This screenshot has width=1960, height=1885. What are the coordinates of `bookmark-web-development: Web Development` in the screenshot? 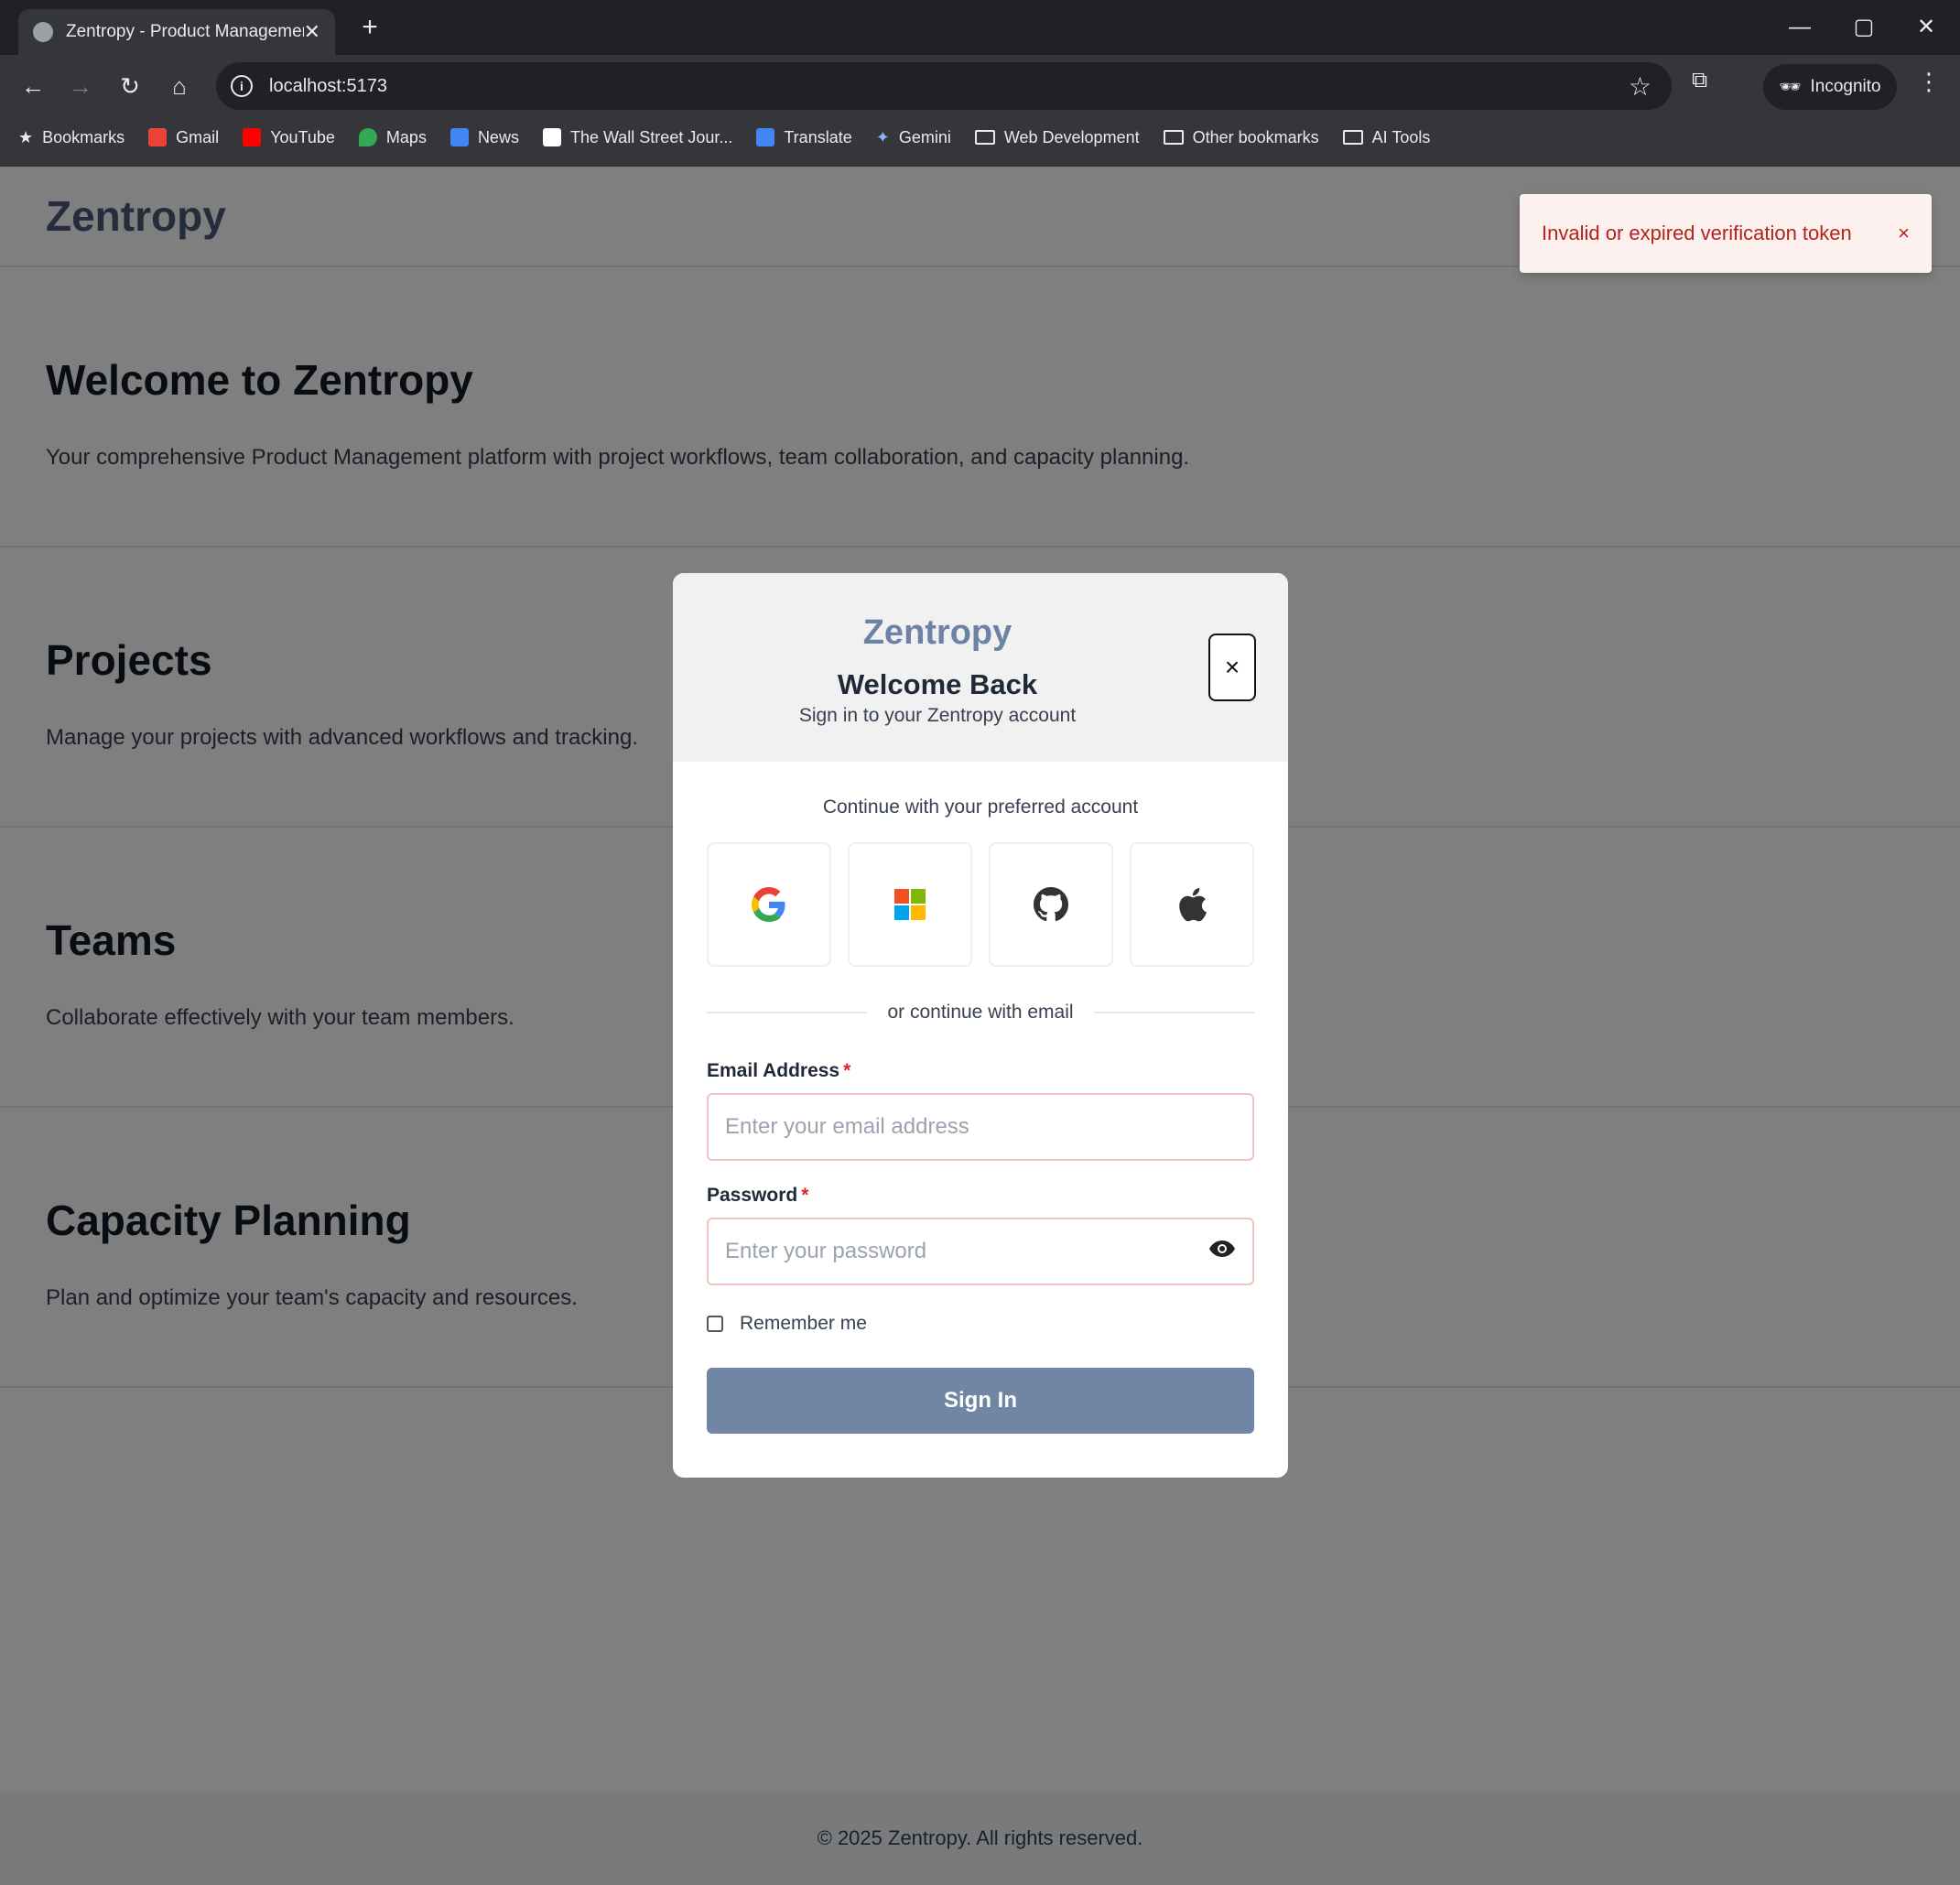 It's located at (1057, 137).